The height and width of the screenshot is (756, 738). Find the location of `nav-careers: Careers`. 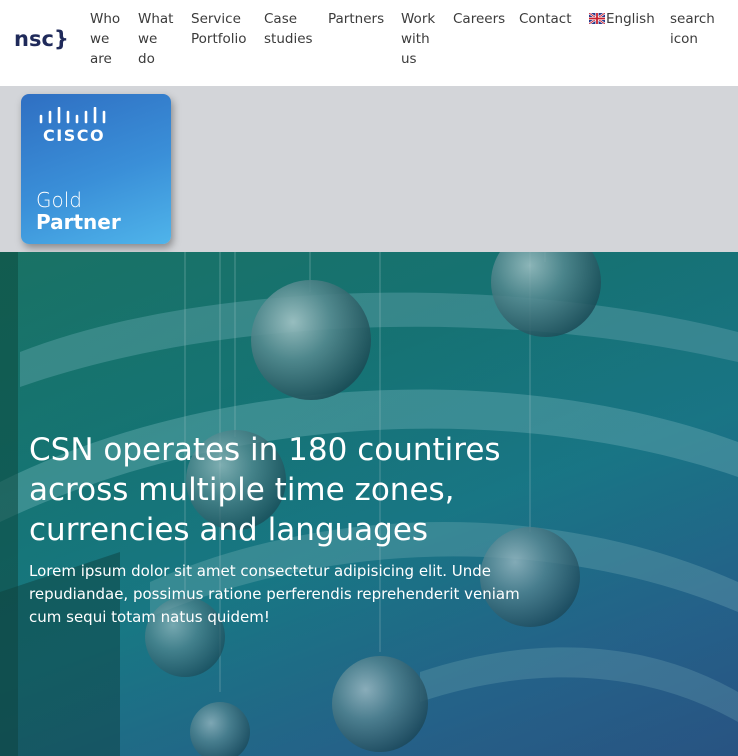

nav-careers: Careers is located at coordinates (479, 19).